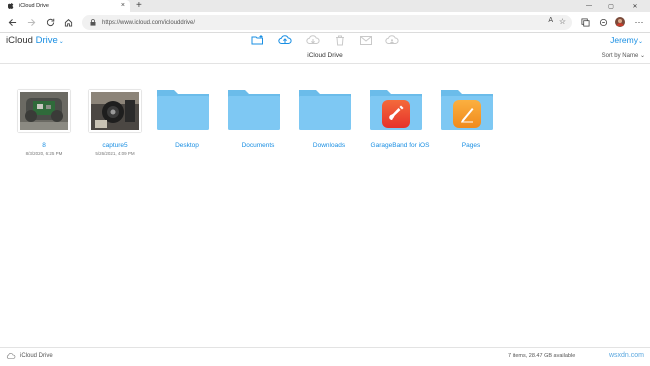 This screenshot has width=650, height=366. What do you see at coordinates (635, 6) in the screenshot?
I see `close-window-button: ✕` at bounding box center [635, 6].